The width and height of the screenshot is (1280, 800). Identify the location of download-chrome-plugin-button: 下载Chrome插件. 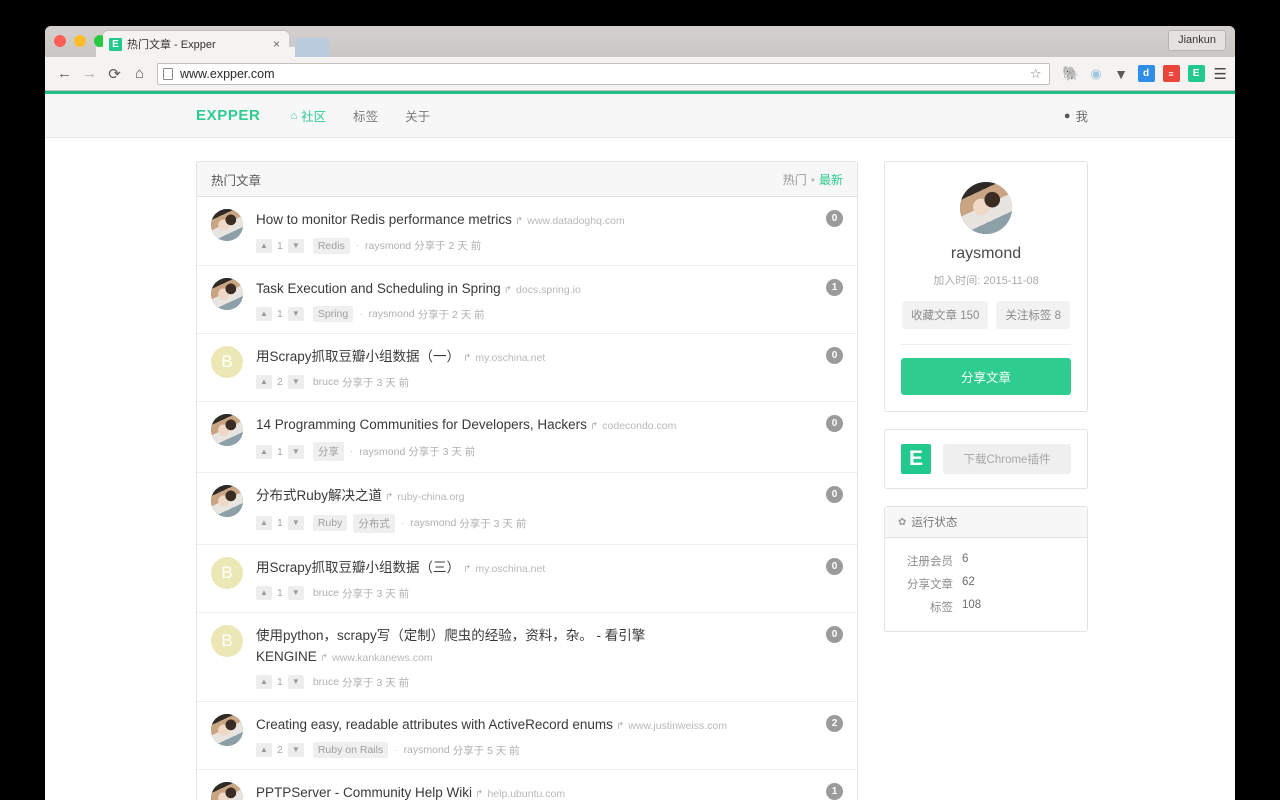
(1007, 459).